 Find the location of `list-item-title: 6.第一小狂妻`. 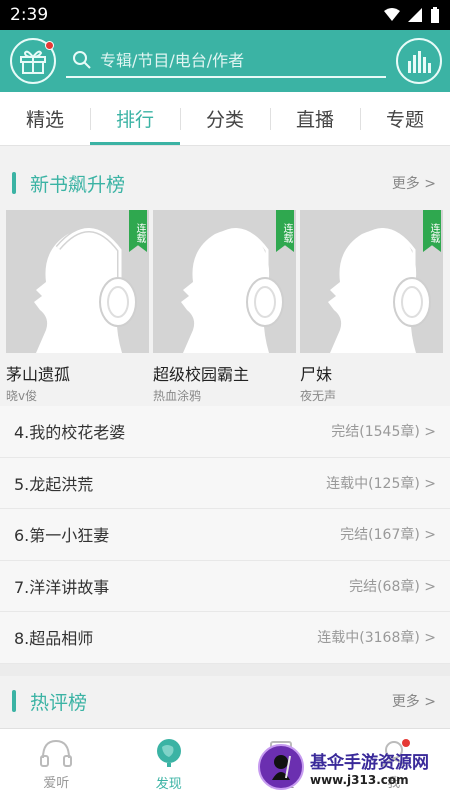

list-item-title: 6.第一小狂妻 is located at coordinates (62, 536).